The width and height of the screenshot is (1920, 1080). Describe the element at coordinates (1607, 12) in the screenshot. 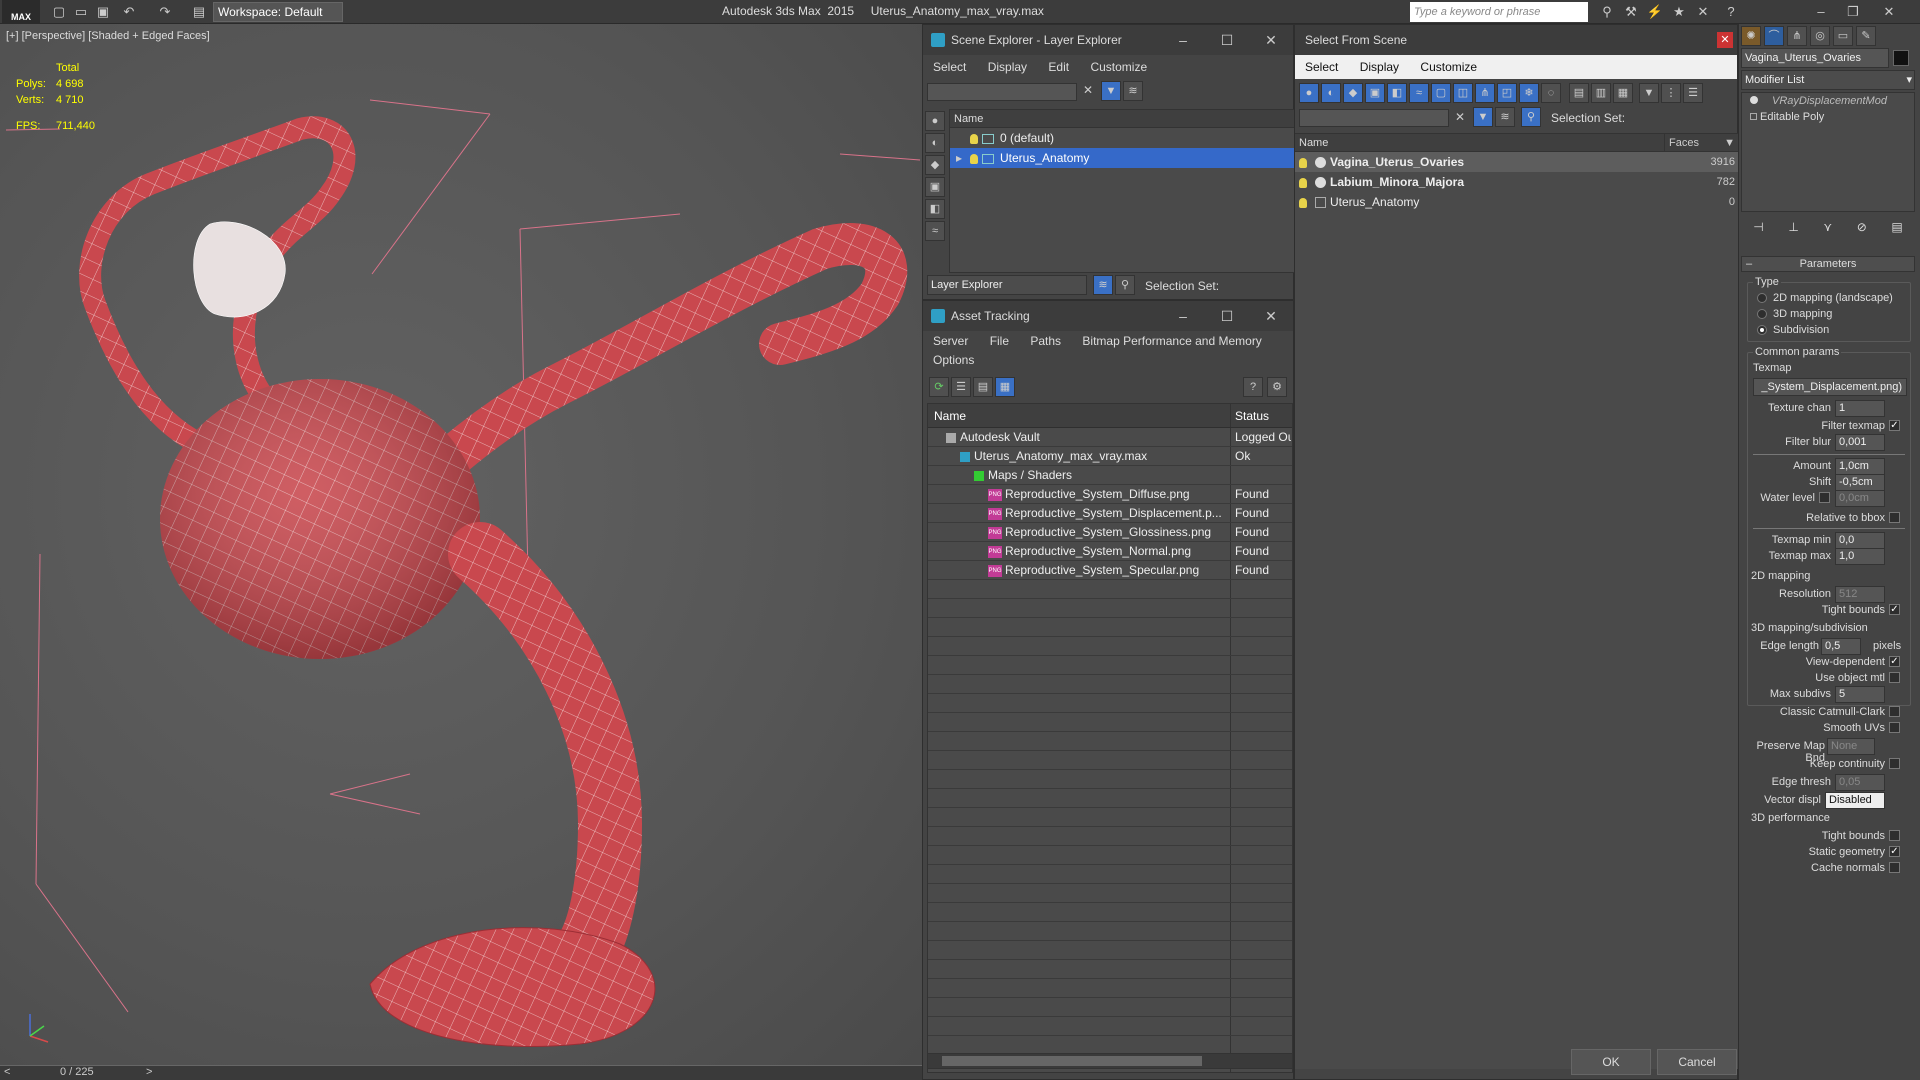

I see `binoculars-icon: ⚲` at that location.